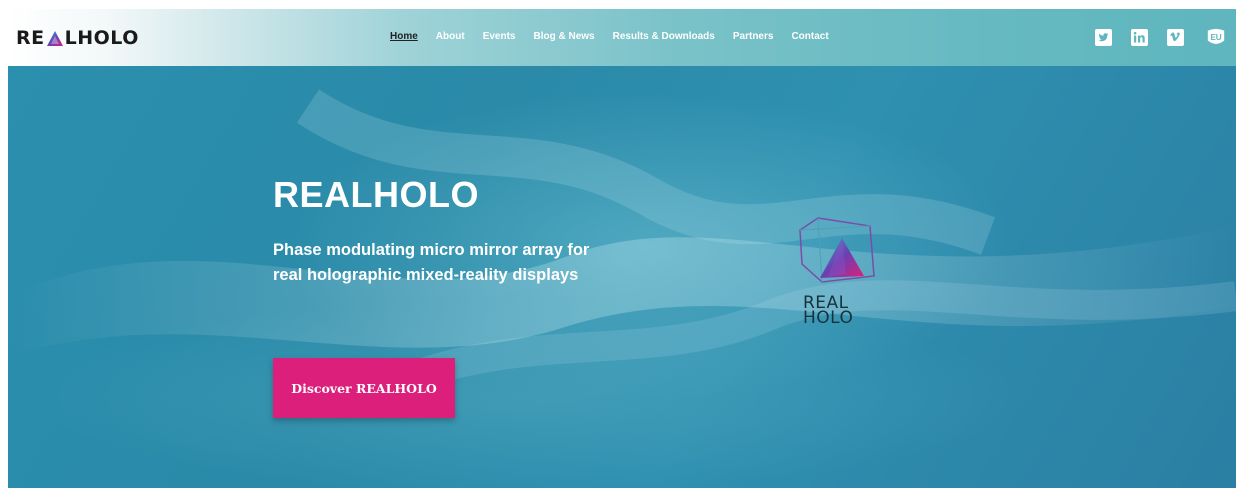 The width and height of the screenshot is (1236, 488). Describe the element at coordinates (1175, 37) in the screenshot. I see `vimeo-icon` at that location.